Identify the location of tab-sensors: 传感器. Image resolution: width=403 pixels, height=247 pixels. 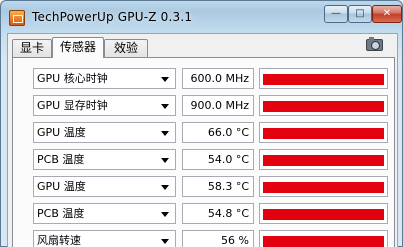
(78, 47).